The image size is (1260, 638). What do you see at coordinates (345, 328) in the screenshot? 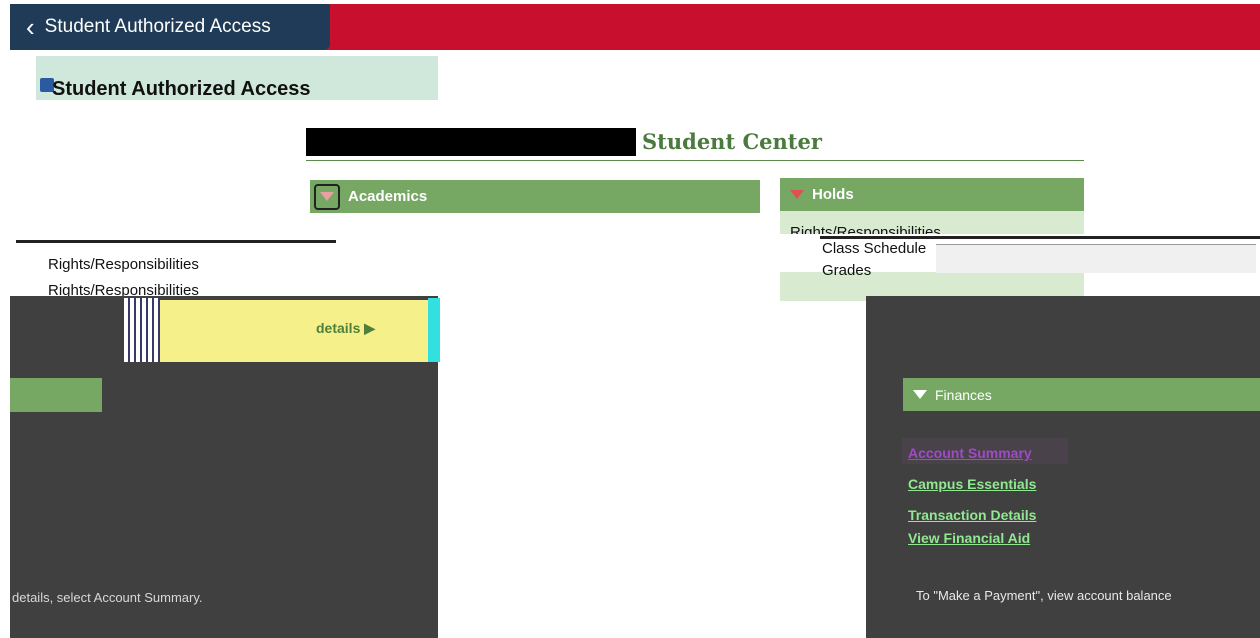
I see `details-link: details ▶` at bounding box center [345, 328].